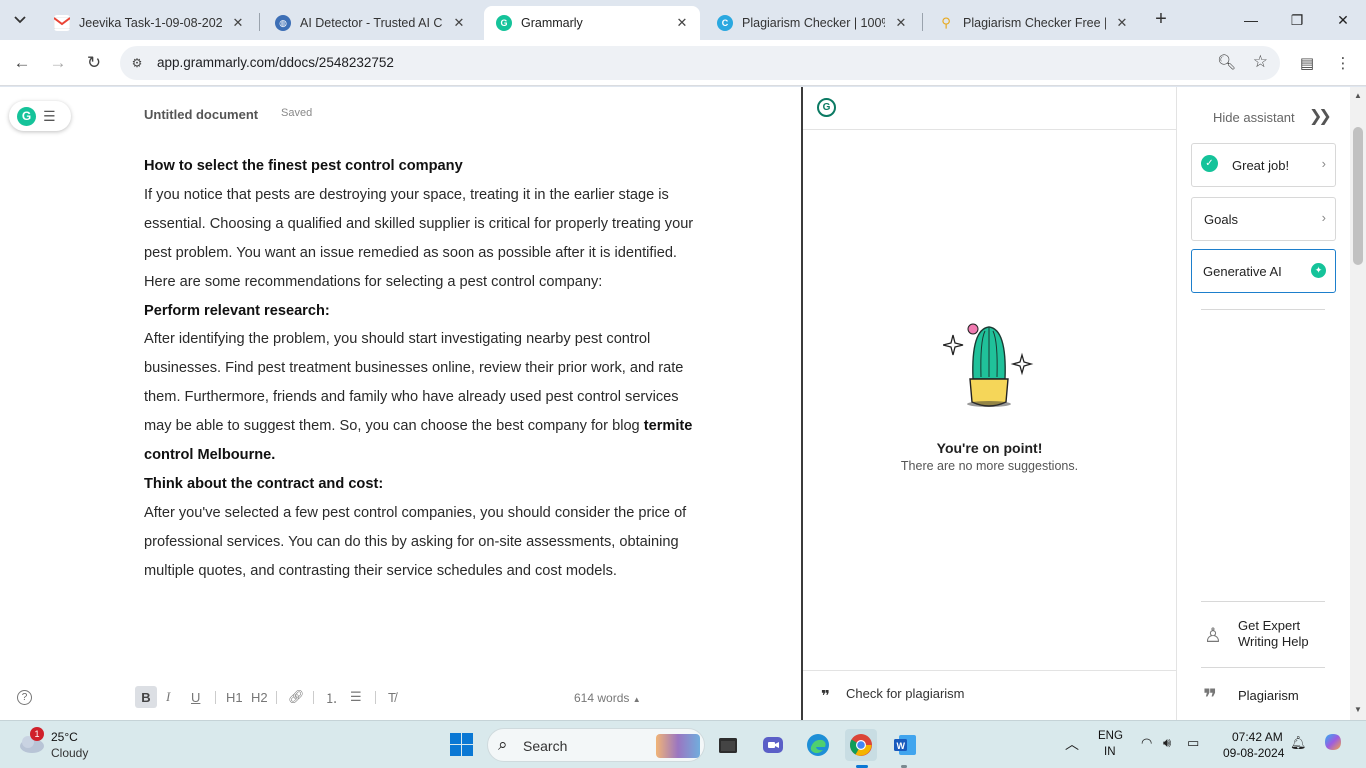 The width and height of the screenshot is (1366, 768). I want to click on page-scrollbar: ▲ ▼, so click(1358, 403).